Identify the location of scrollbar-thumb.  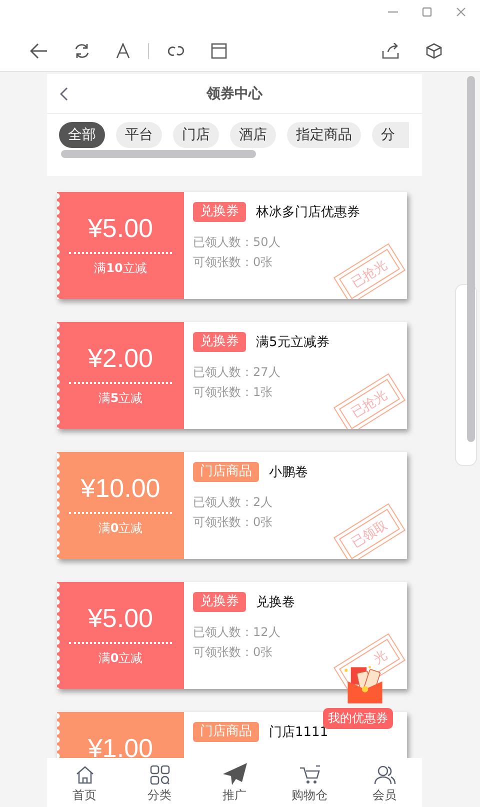
(471, 259).